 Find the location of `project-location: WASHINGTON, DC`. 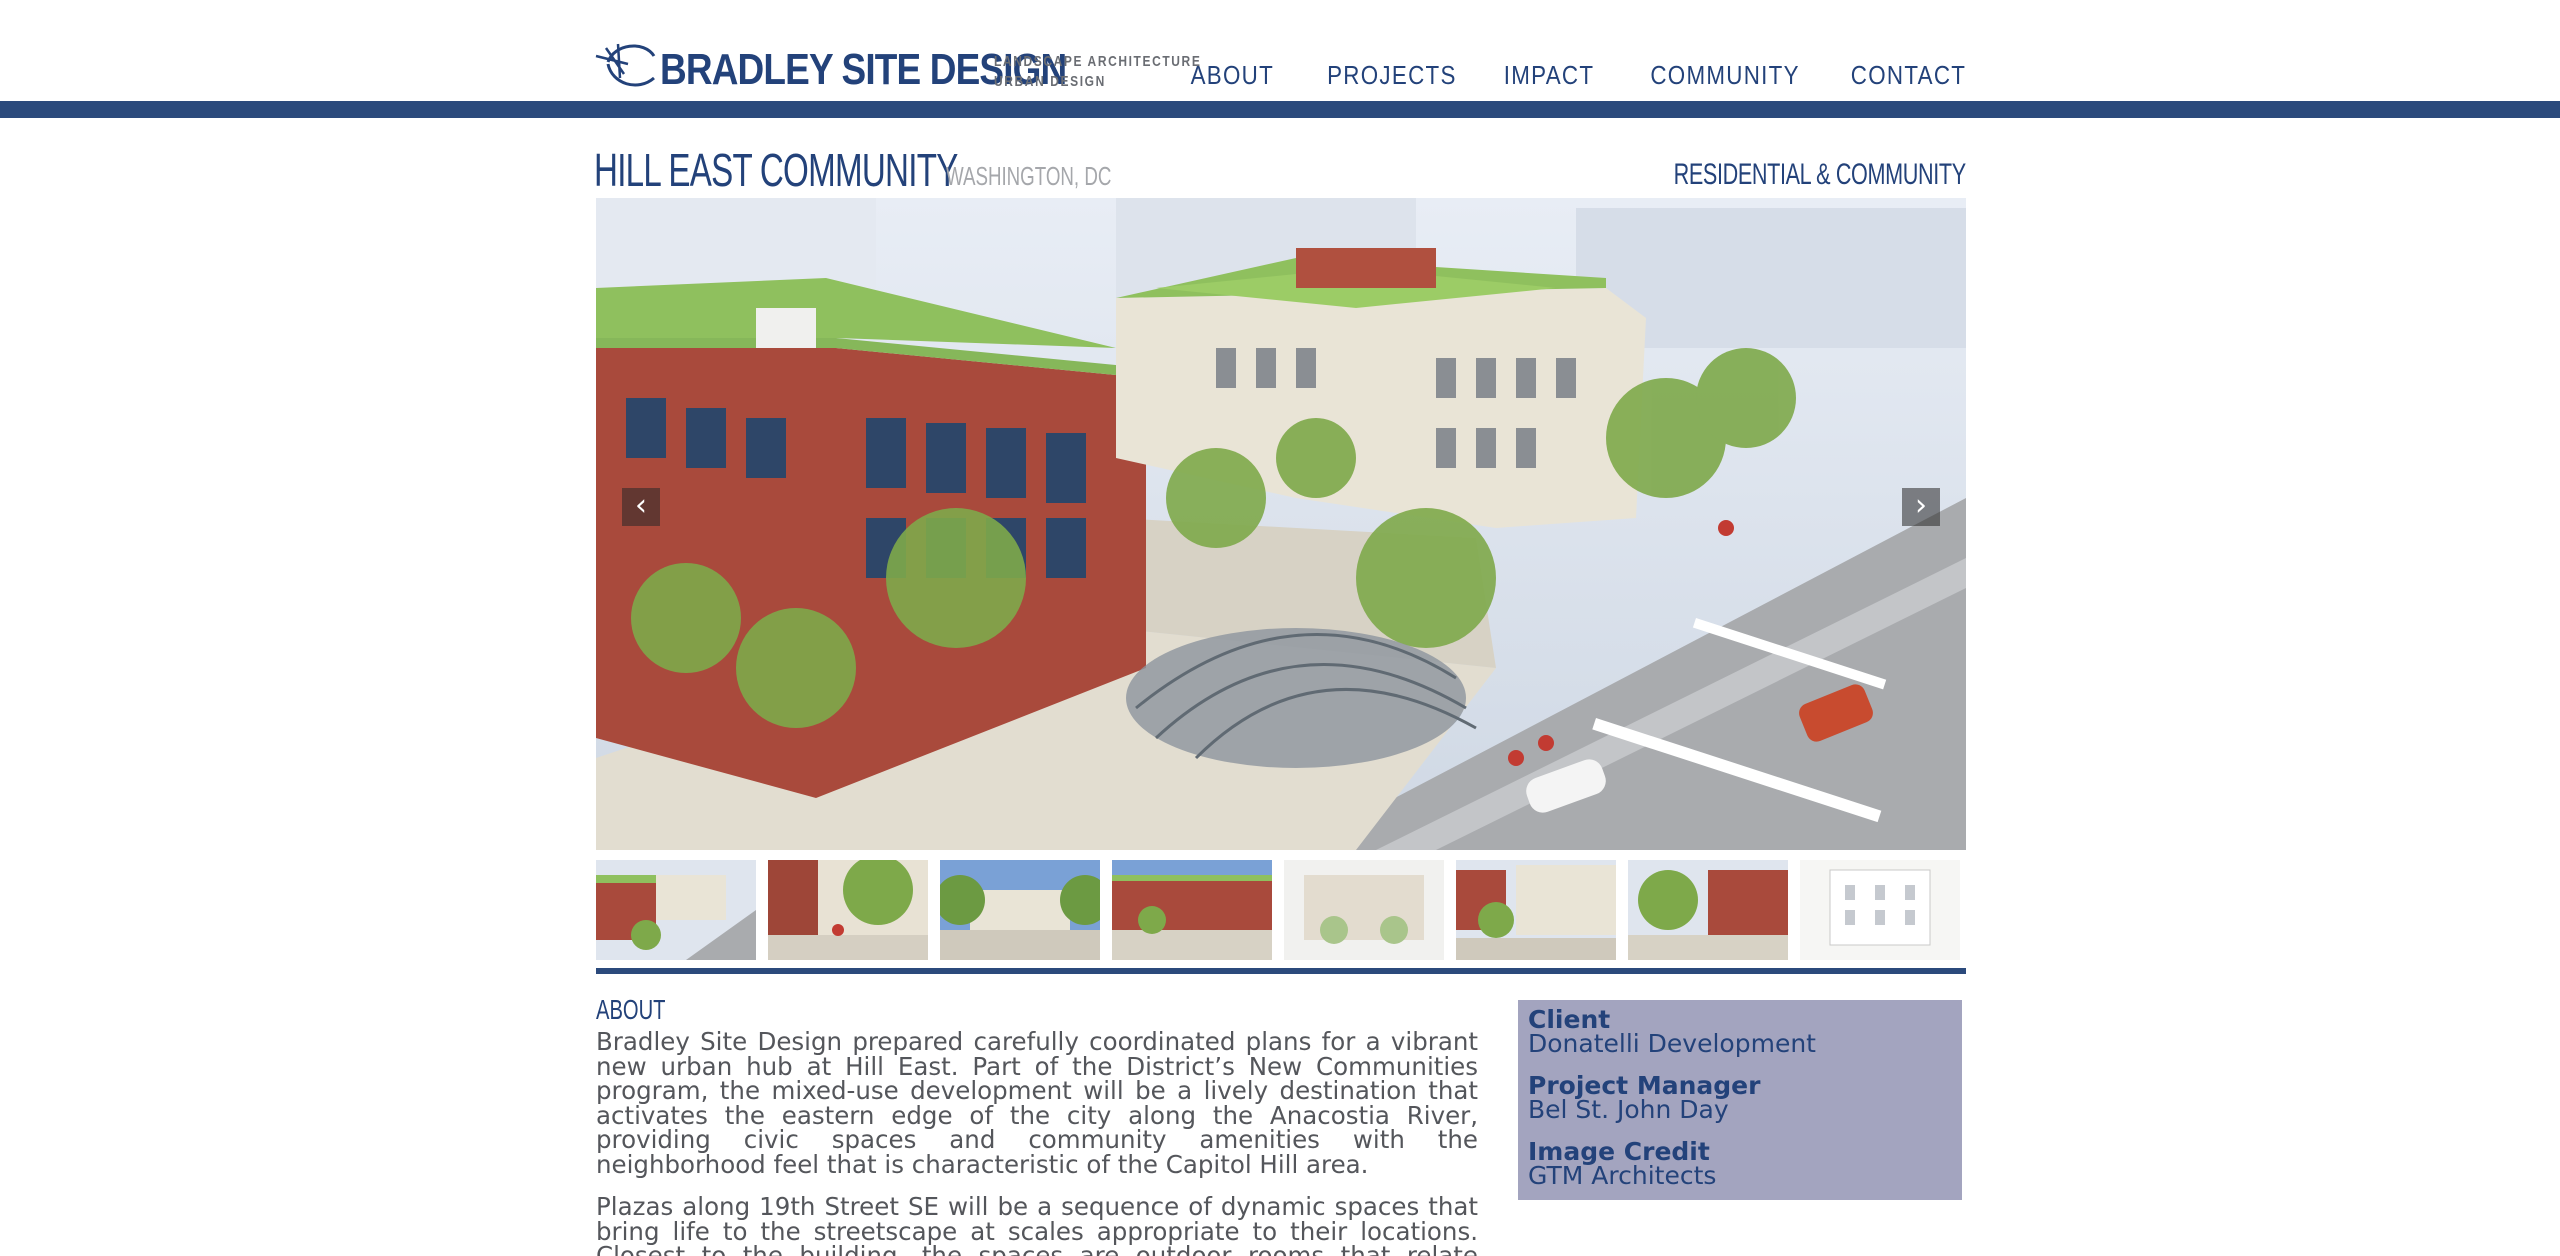

project-location: WASHINGTON, DC is located at coordinates (1029, 176).